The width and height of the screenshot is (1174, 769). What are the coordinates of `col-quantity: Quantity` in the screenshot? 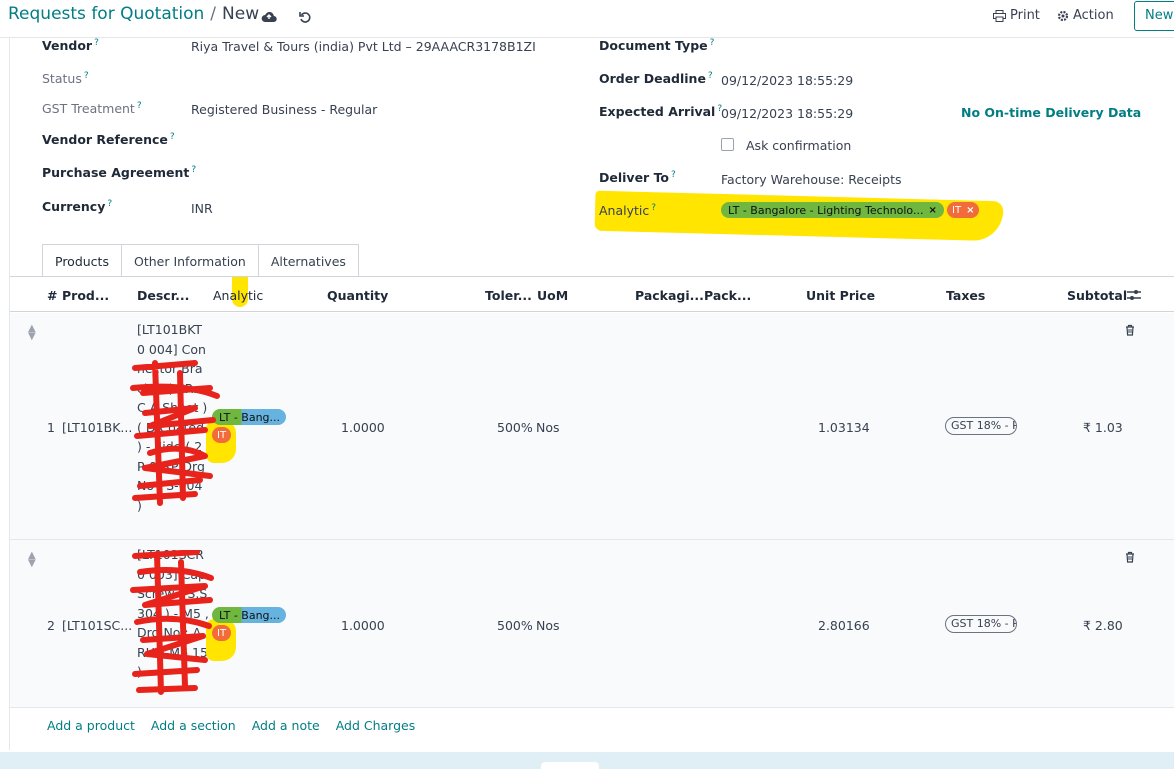 It's located at (357, 295).